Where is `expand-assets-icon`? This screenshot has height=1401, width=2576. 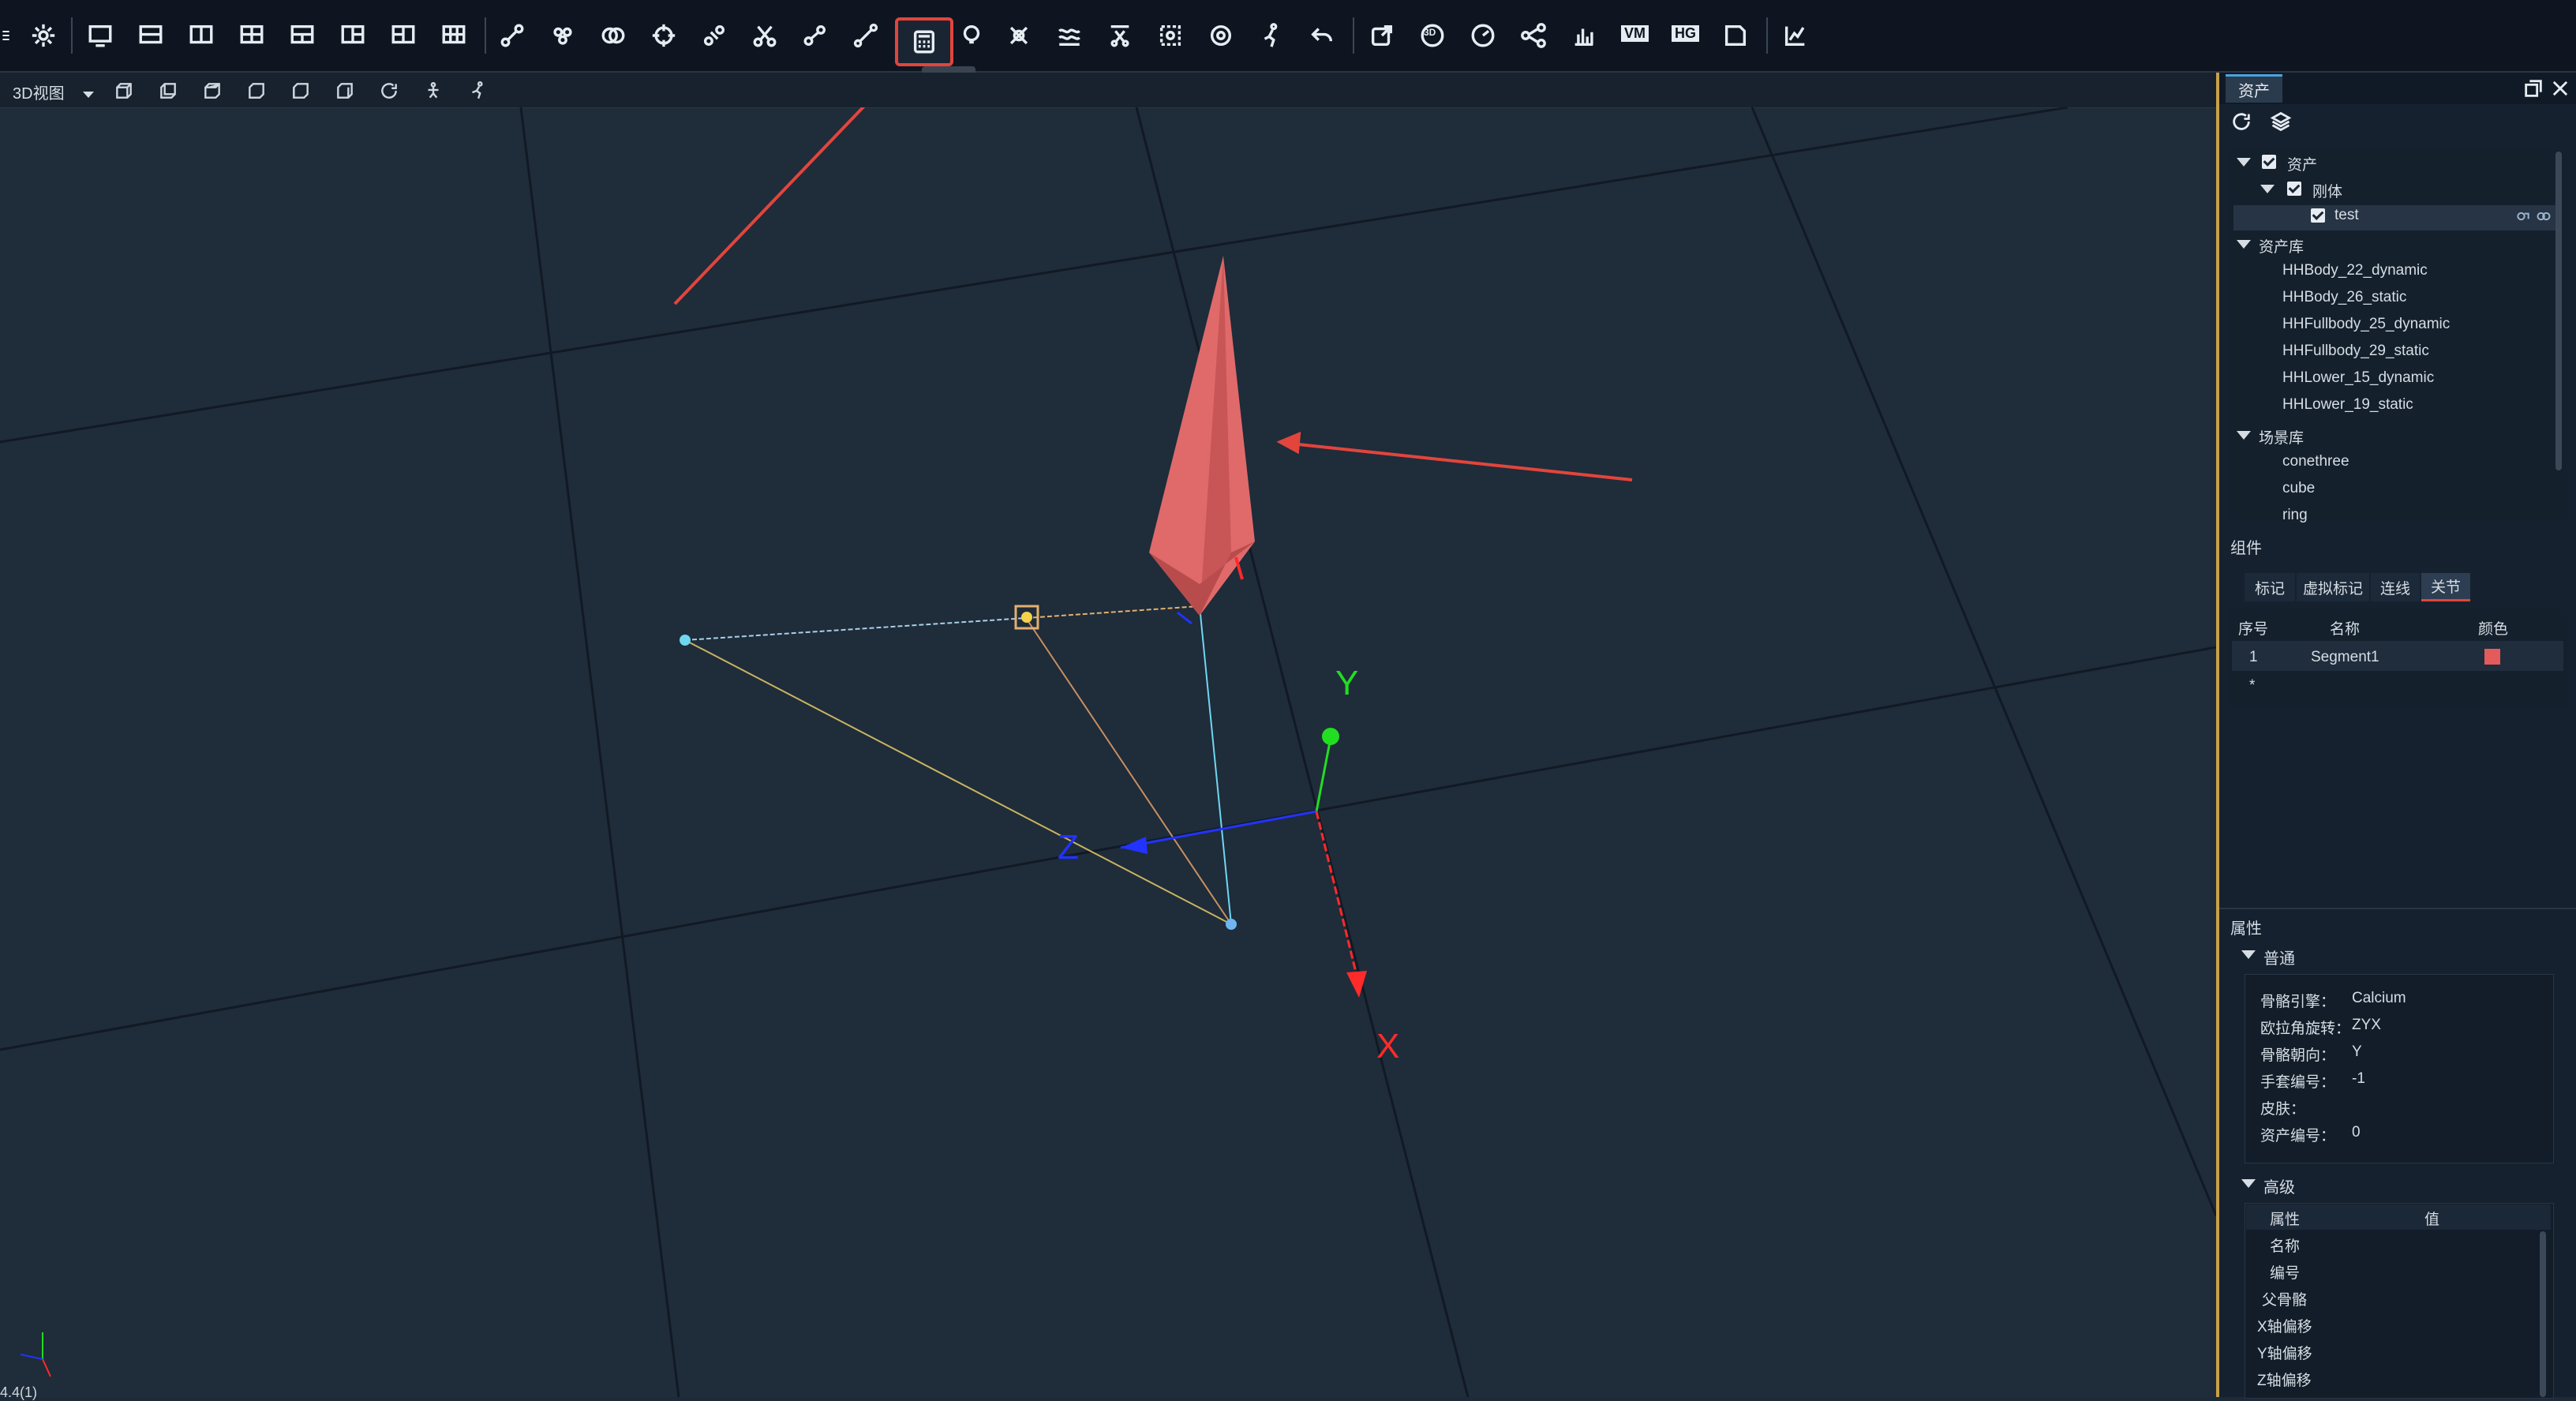
expand-assets-icon is located at coordinates (2244, 163).